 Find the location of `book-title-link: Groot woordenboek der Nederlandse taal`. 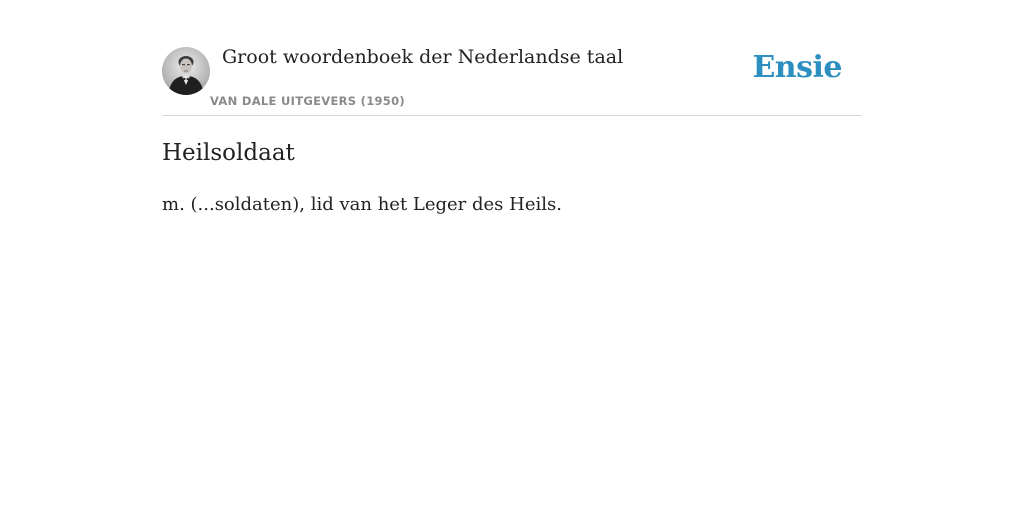

book-title-link: Groot woordenboek der Nederlandse taal is located at coordinates (422, 57).